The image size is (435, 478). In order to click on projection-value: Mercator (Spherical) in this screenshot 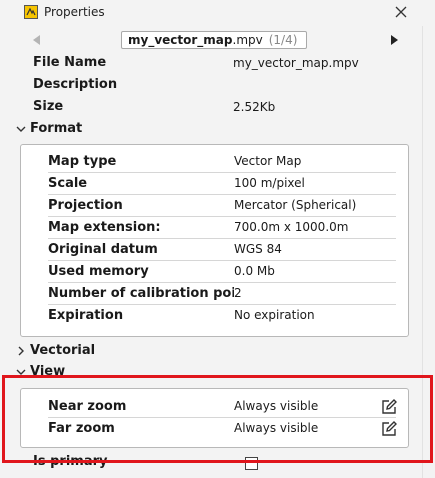, I will do `click(295, 205)`.